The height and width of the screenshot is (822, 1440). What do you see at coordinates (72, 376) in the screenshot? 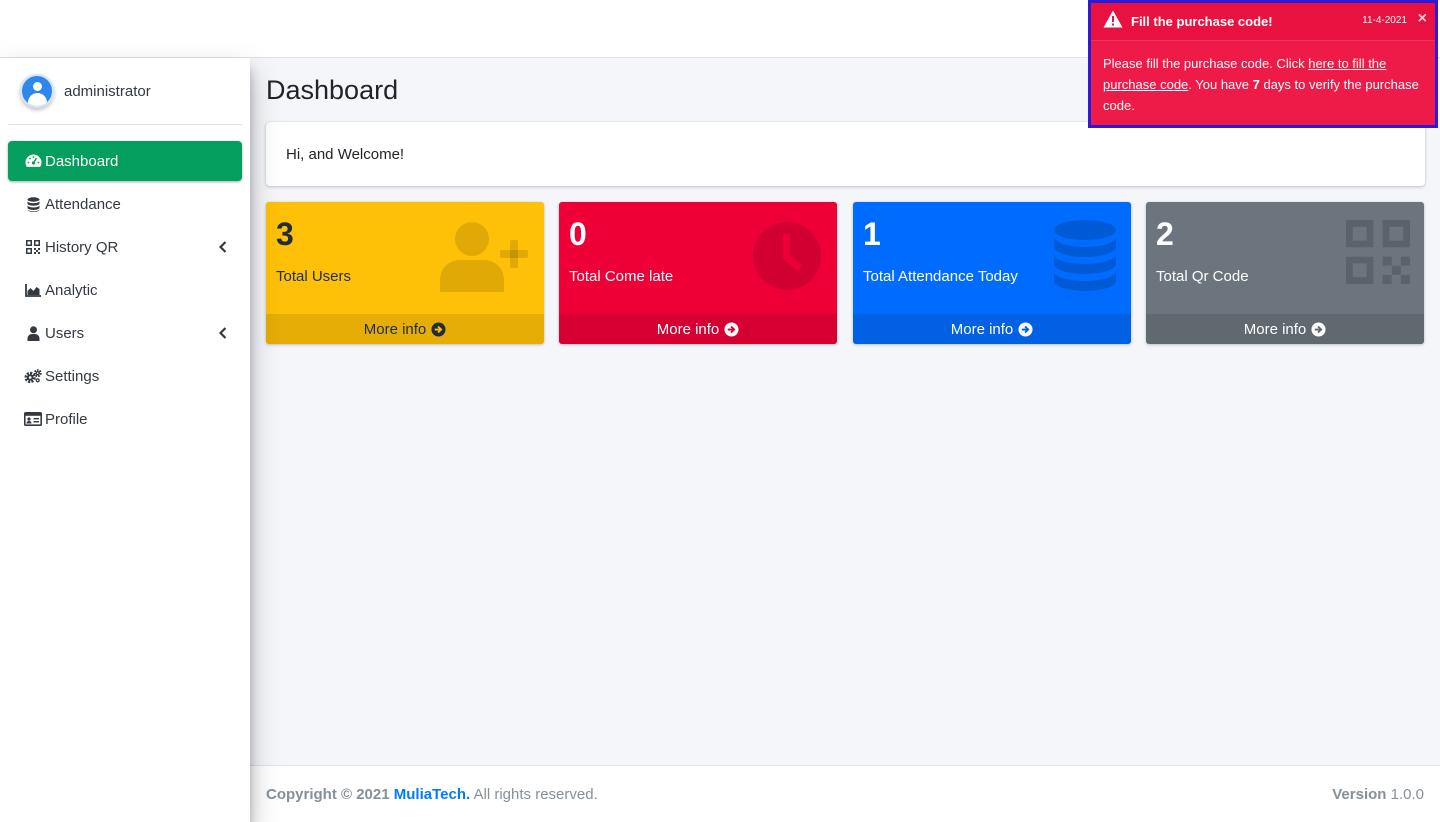
I see `sidebar-item-label: Settings` at bounding box center [72, 376].